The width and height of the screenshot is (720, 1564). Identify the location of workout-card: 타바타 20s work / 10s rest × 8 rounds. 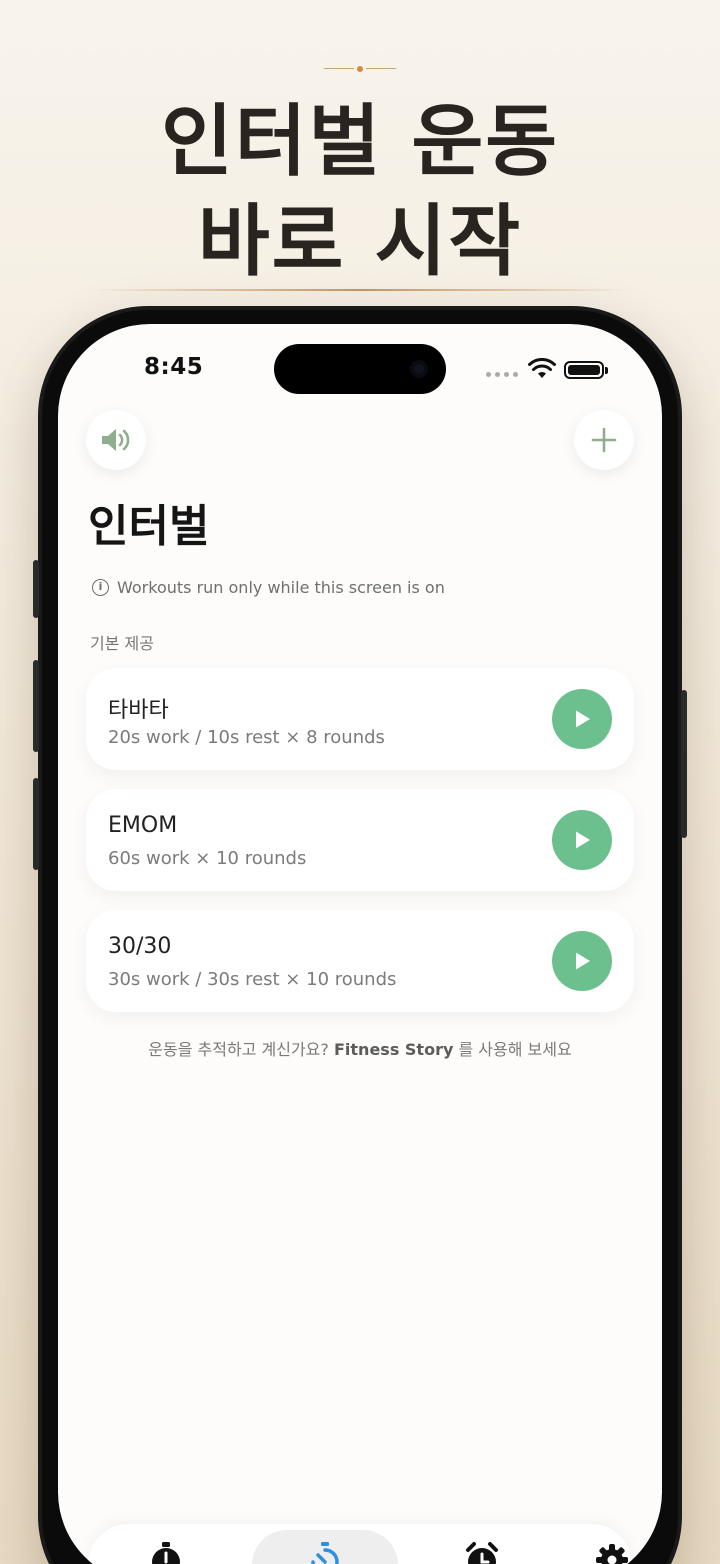
(360, 719).